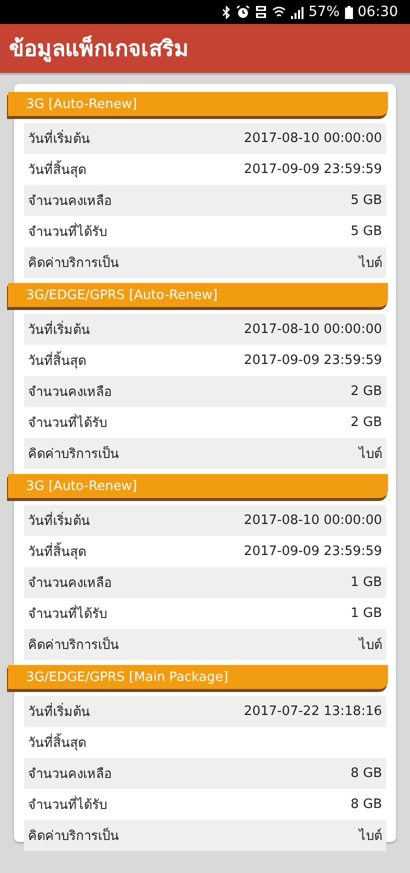  What do you see at coordinates (313, 711) in the screenshot?
I see `row-value: 2017-07-22 13:18:16` at bounding box center [313, 711].